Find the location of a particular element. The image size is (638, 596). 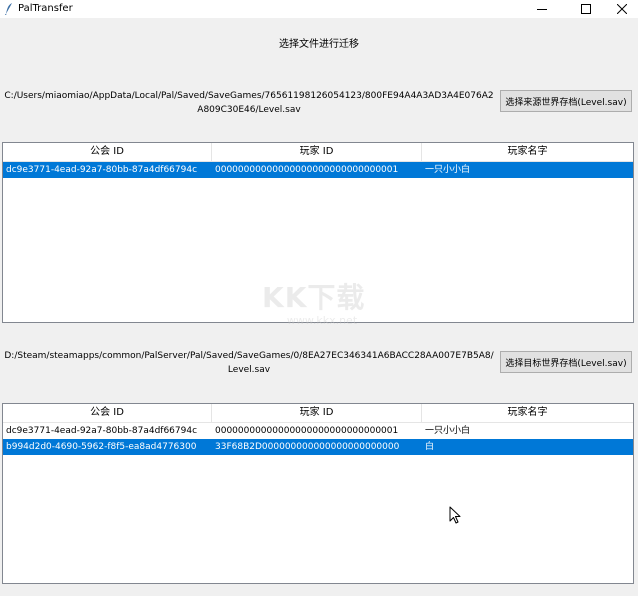

close-button is located at coordinates (622, 9).